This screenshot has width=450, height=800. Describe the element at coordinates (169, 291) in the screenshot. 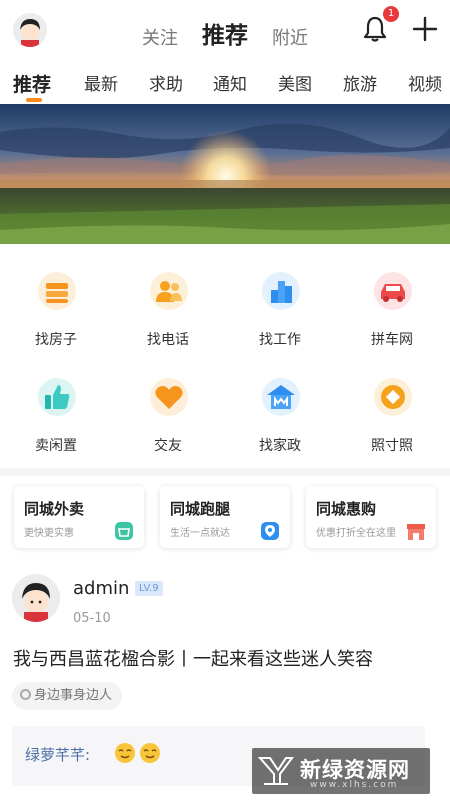

I see `contacts-icon` at that location.